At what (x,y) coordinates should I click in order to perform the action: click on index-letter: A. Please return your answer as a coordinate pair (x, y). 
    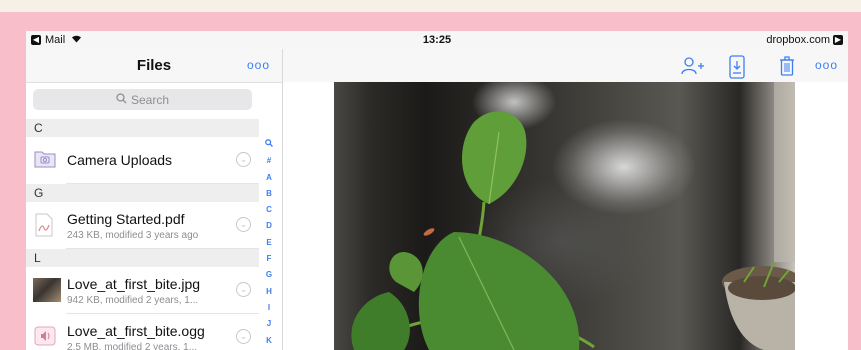
    Looking at the image, I should click on (269, 178).